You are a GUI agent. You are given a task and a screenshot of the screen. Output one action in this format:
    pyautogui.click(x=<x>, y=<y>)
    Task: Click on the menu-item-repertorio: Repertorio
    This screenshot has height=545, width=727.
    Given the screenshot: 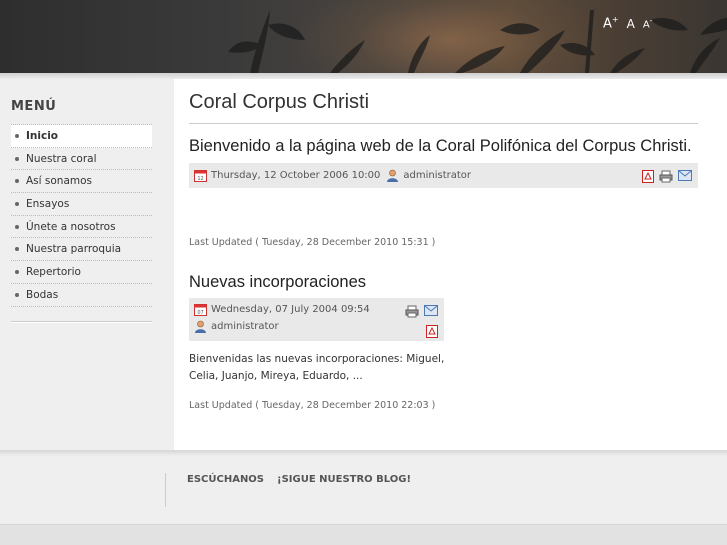 What is the action you would take?
    pyautogui.click(x=81, y=272)
    